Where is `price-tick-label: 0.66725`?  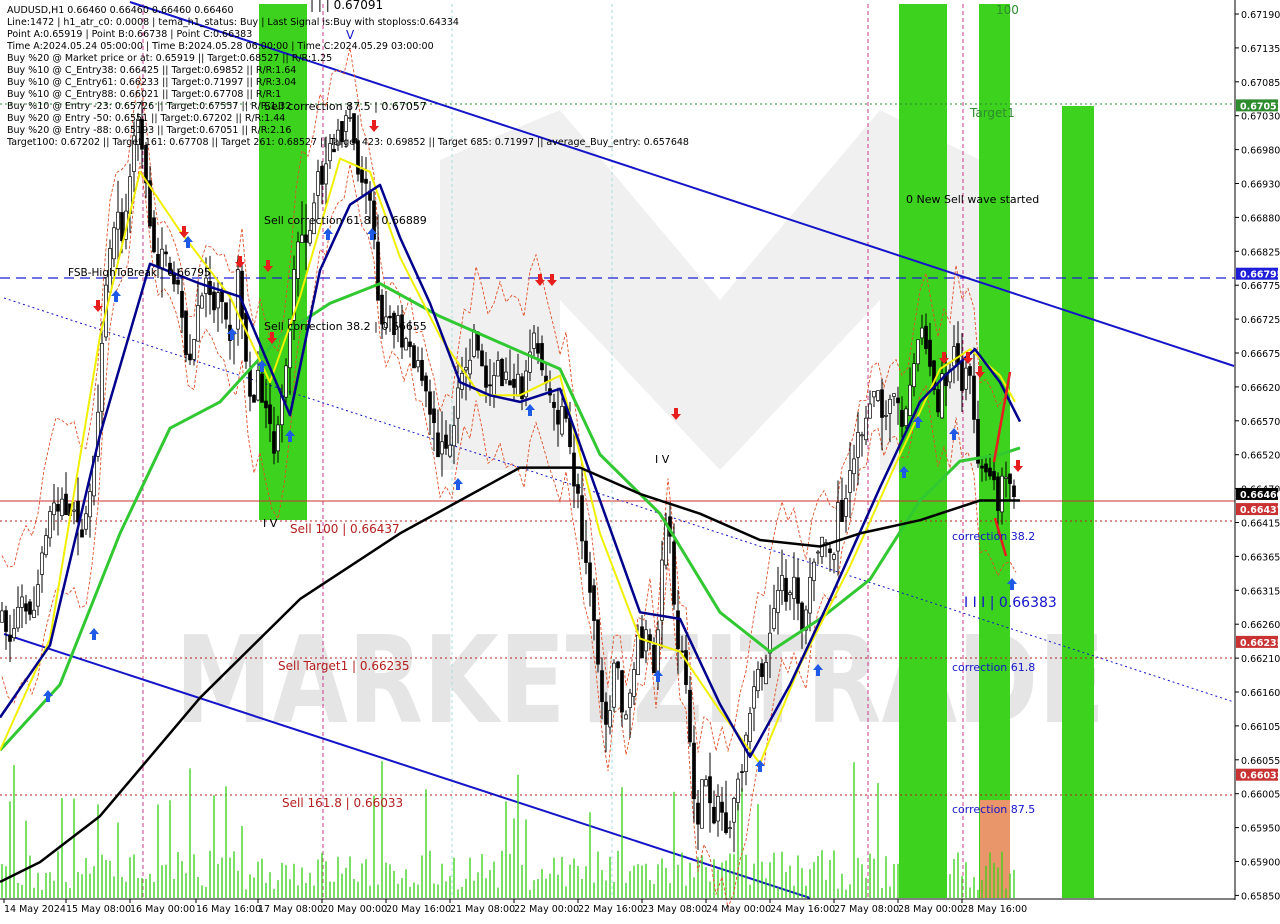 price-tick-label: 0.66725 is located at coordinates (1260, 320).